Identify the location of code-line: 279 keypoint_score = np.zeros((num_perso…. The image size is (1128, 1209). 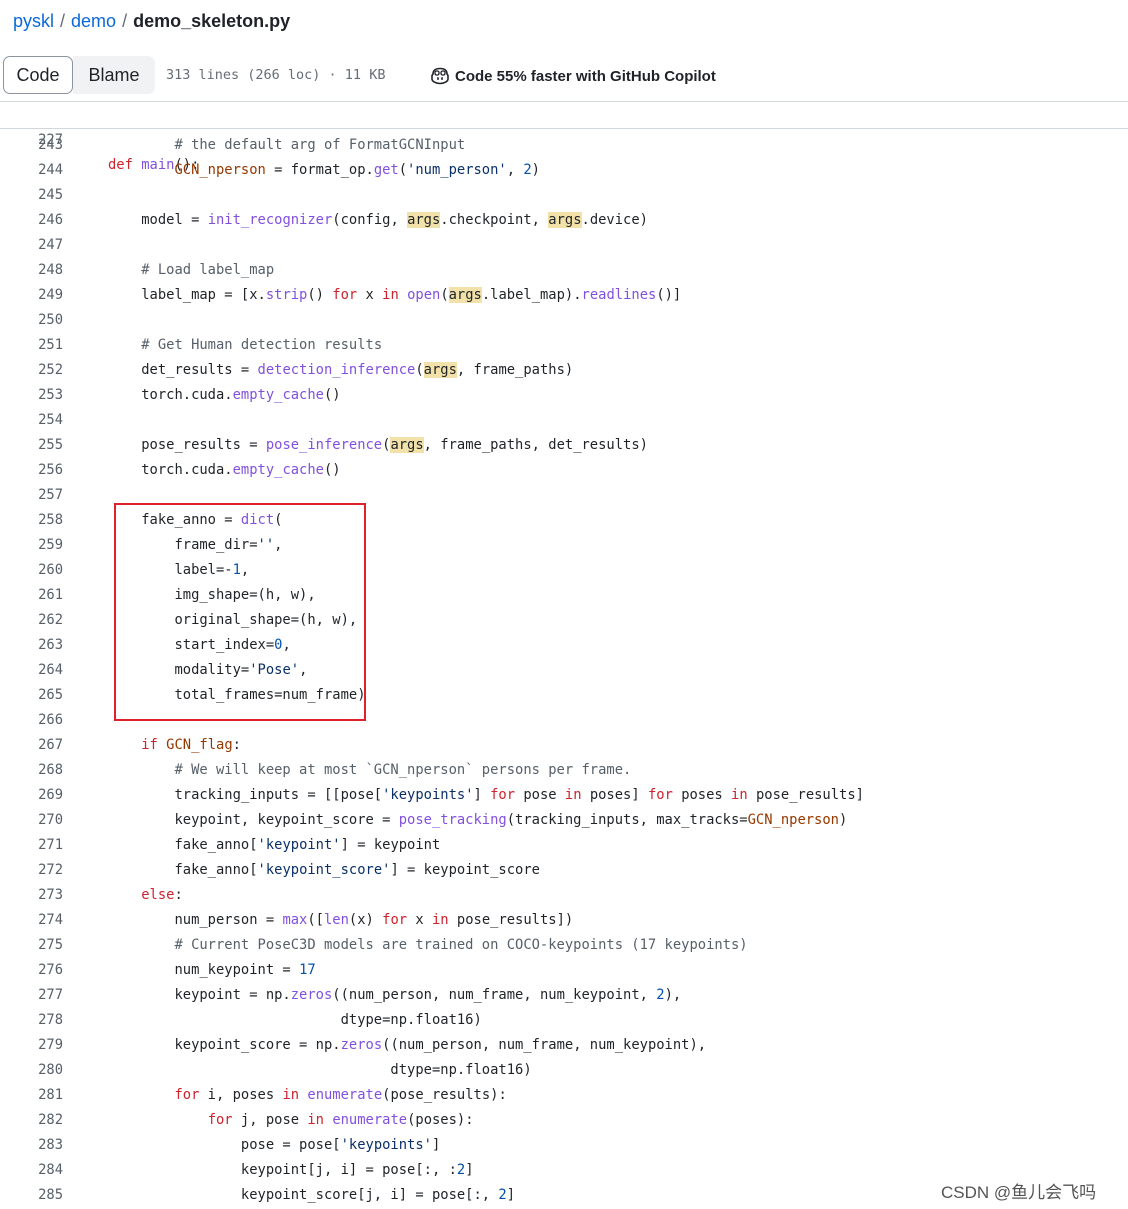
(564, 1045).